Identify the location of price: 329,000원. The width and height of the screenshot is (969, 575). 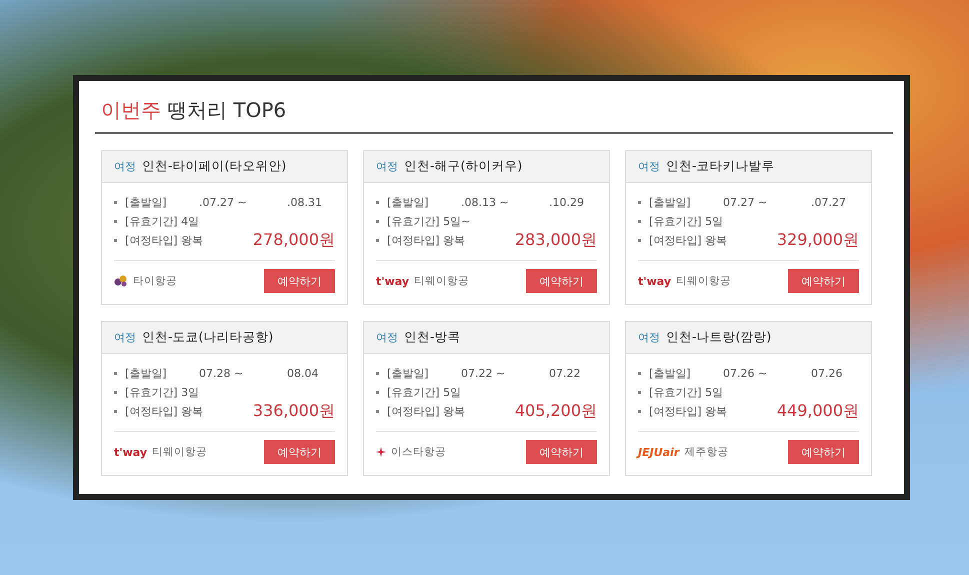
(817, 240).